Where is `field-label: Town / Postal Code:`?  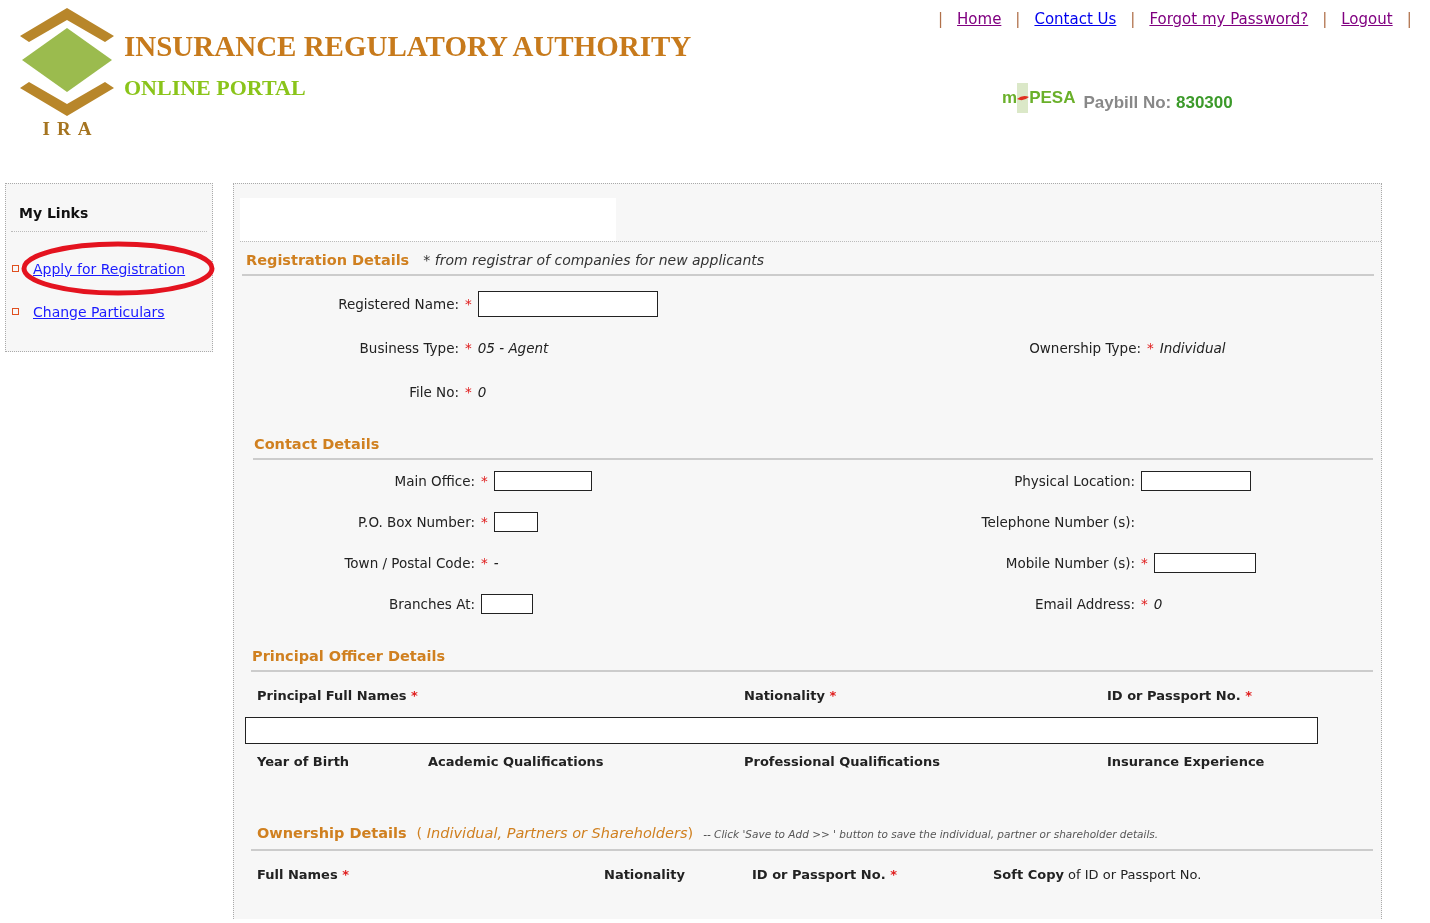
field-label: Town / Postal Code: is located at coordinates (409, 562).